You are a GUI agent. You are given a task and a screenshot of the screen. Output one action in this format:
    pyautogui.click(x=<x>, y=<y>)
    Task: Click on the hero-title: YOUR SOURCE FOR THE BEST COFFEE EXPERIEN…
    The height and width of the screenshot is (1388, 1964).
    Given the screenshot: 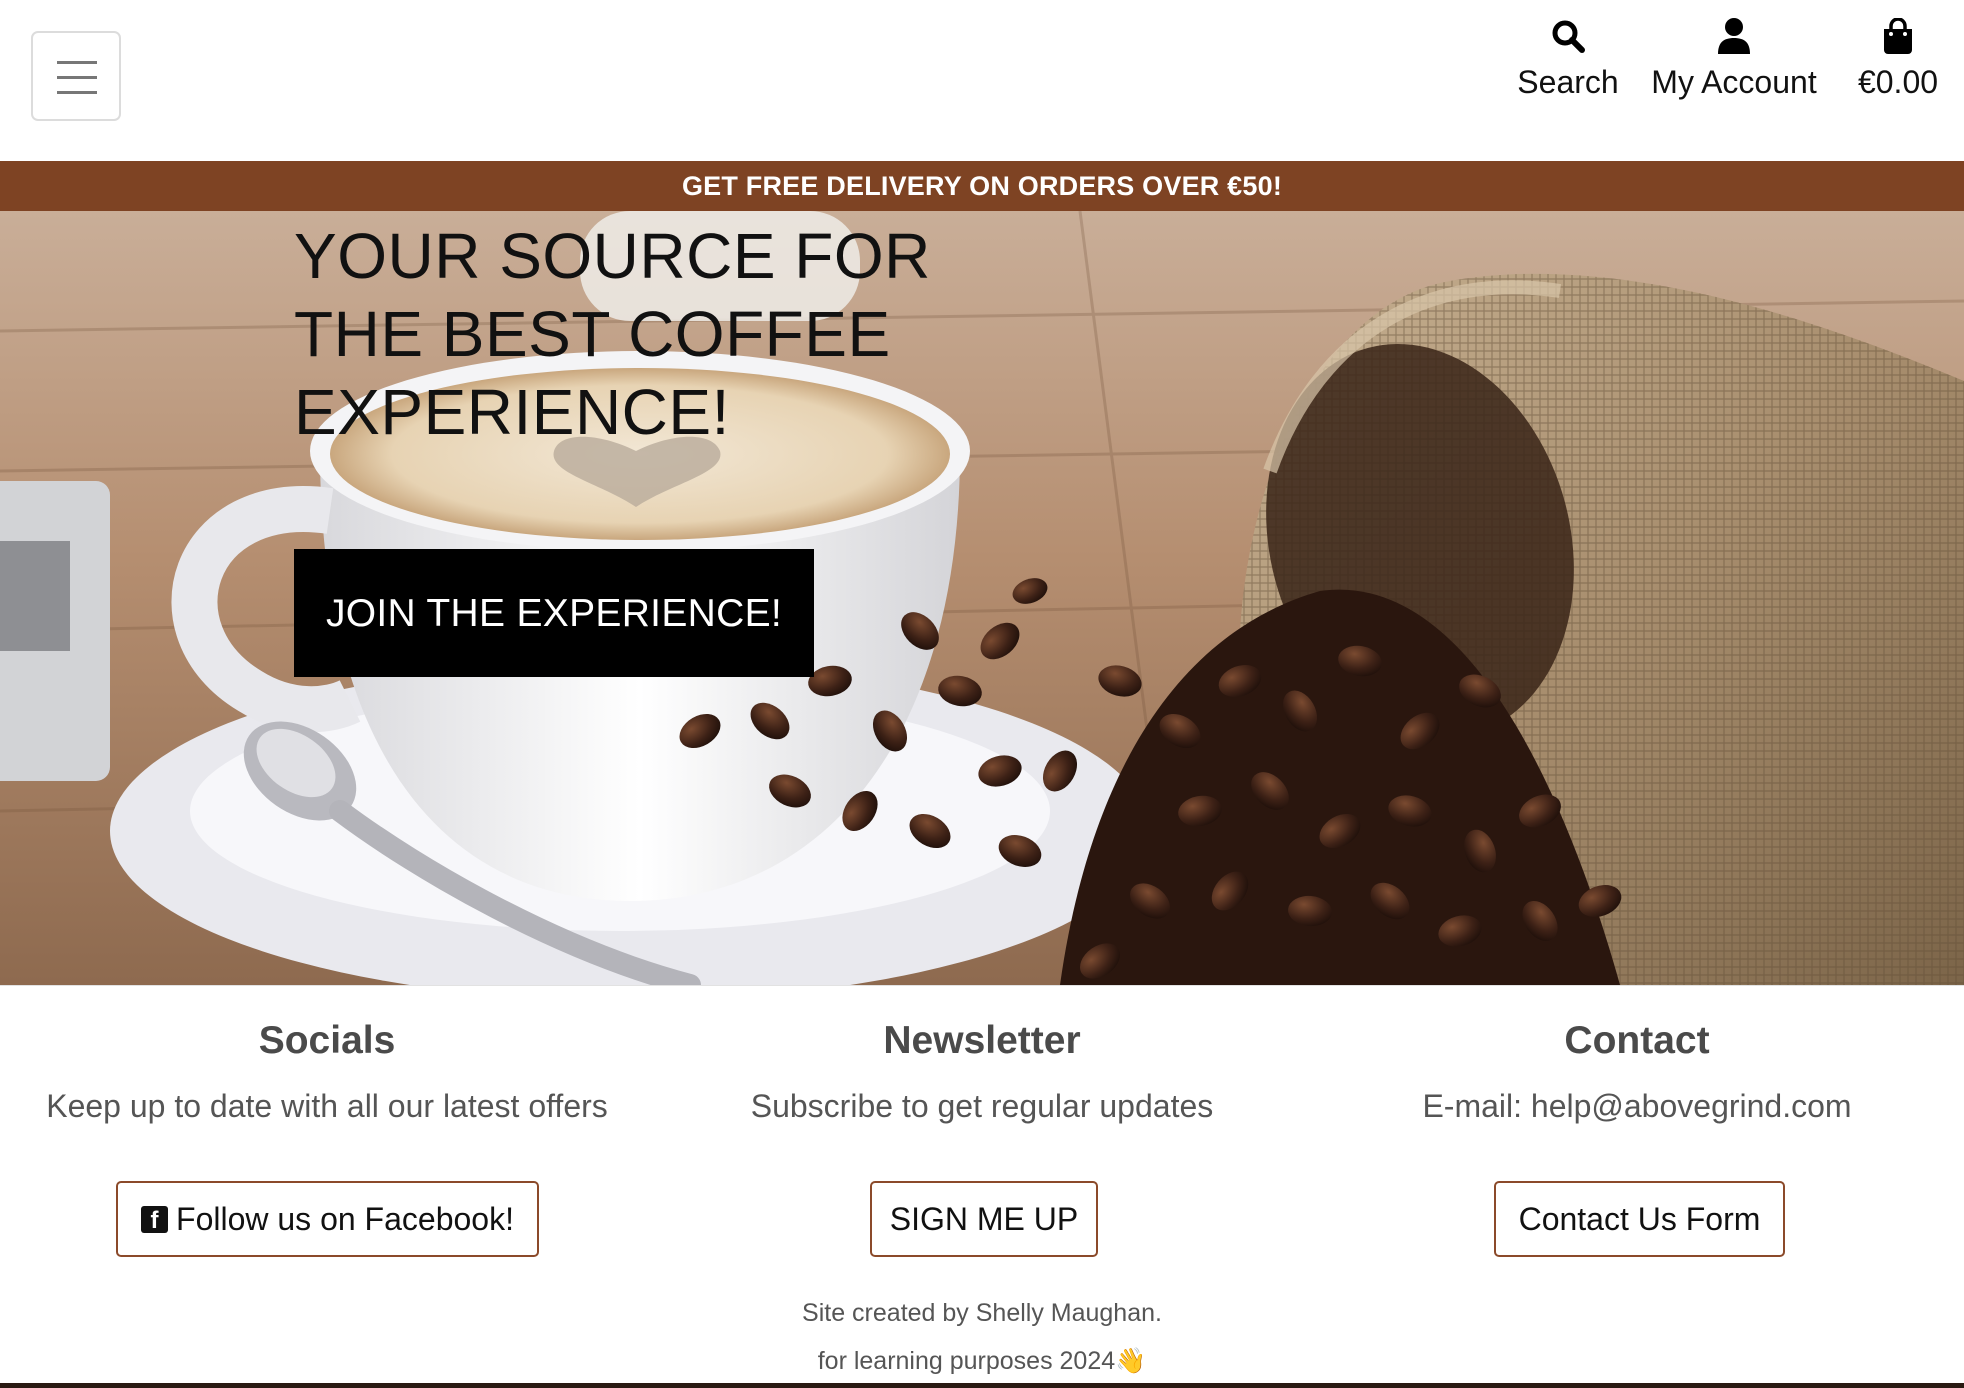 What is the action you would take?
    pyautogui.click(x=612, y=334)
    